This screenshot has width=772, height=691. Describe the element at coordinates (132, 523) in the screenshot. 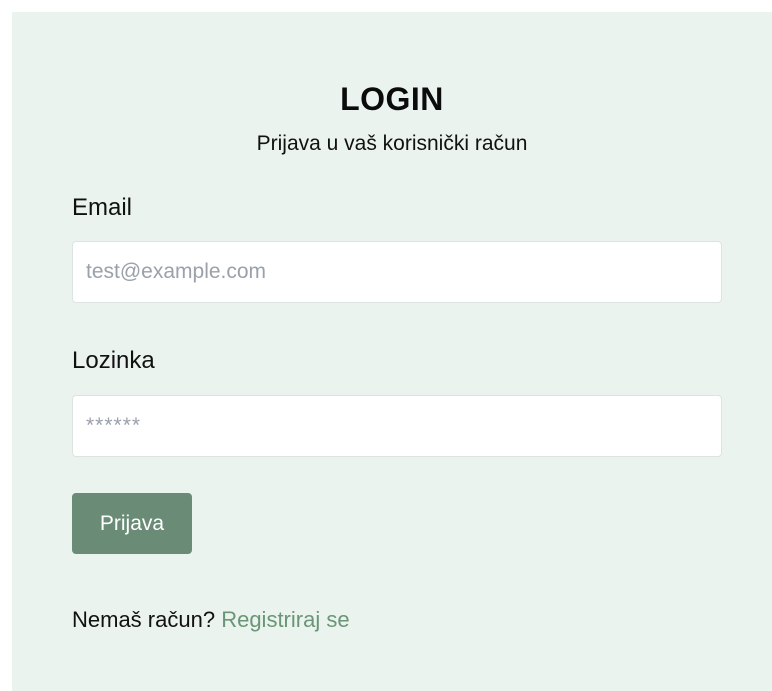

I see `login-button: Prijava` at that location.